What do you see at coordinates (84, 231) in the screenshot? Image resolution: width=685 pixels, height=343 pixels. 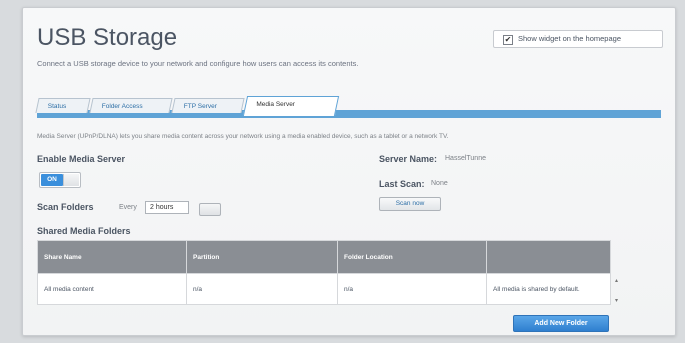 I see `shared-folders-title: Shared Media Folders` at bounding box center [84, 231].